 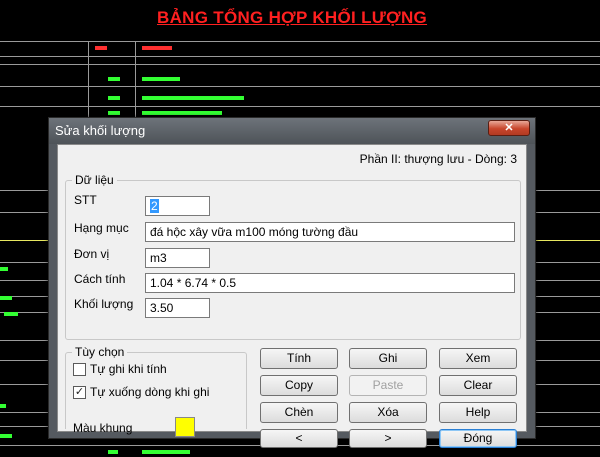 What do you see at coordinates (92, 254) in the screenshot?
I see `don-vi-label: Đơn vị` at bounding box center [92, 254].